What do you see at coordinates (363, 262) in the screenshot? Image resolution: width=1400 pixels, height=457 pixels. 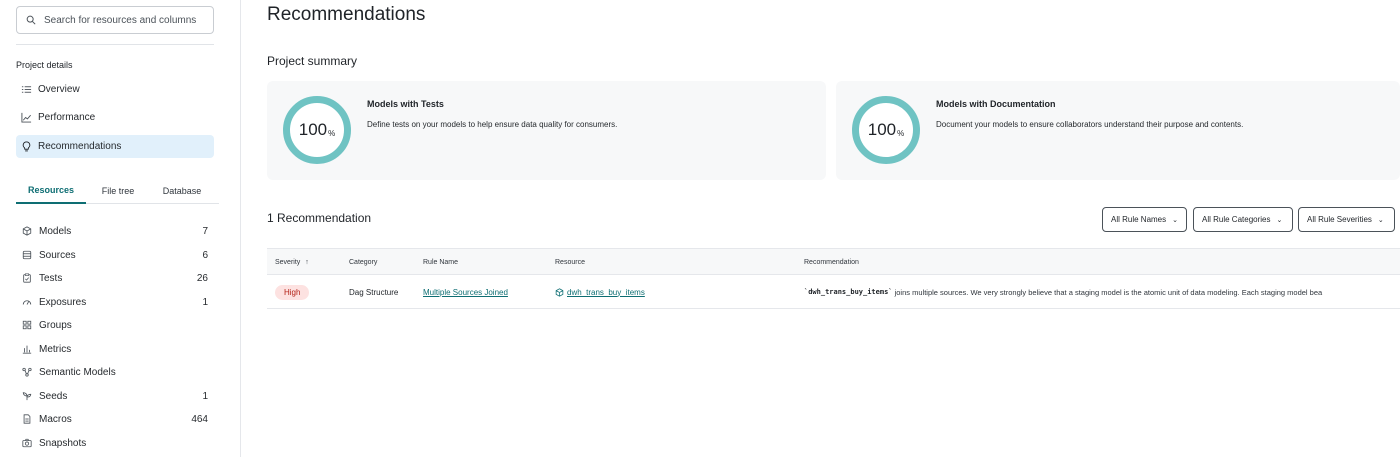 I see `column-header-category: Category` at bounding box center [363, 262].